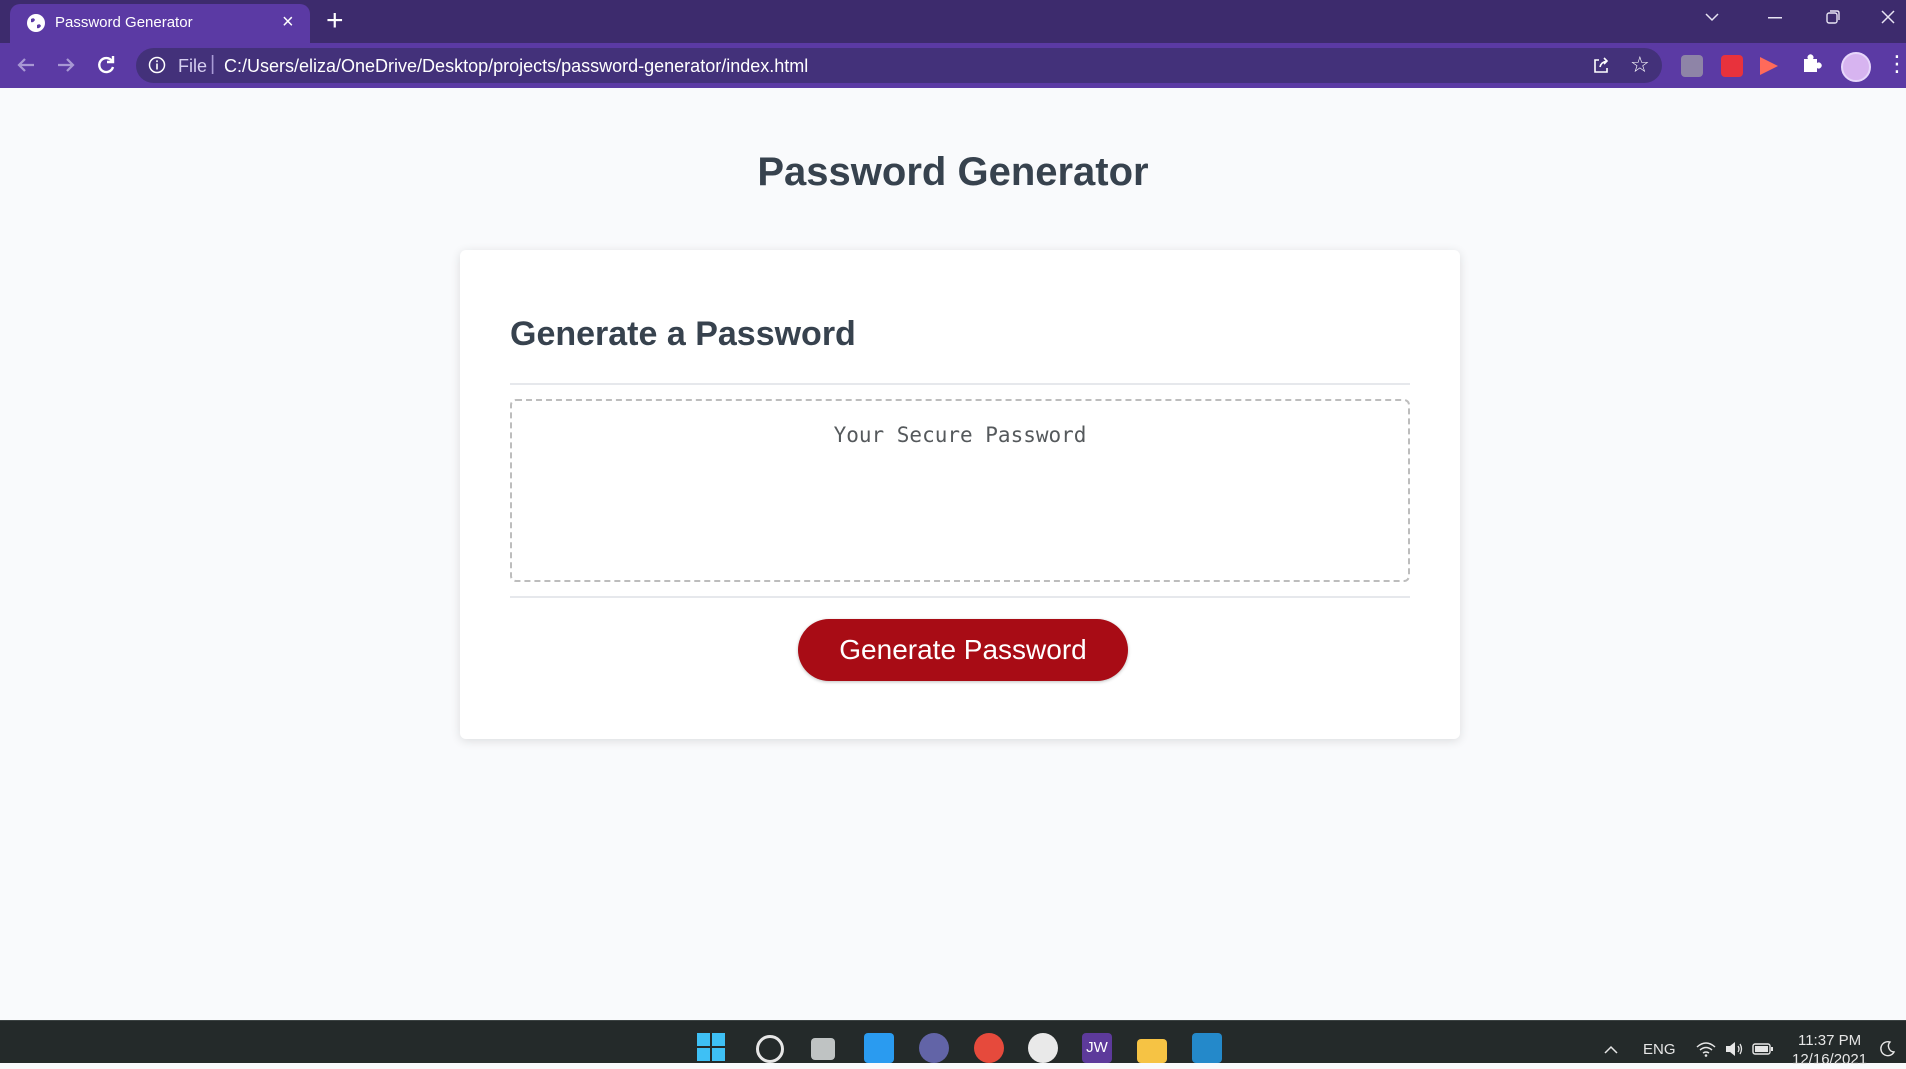 The image size is (1906, 1069). Describe the element at coordinates (989, 1048) in the screenshot. I see `chrome-icon` at that location.